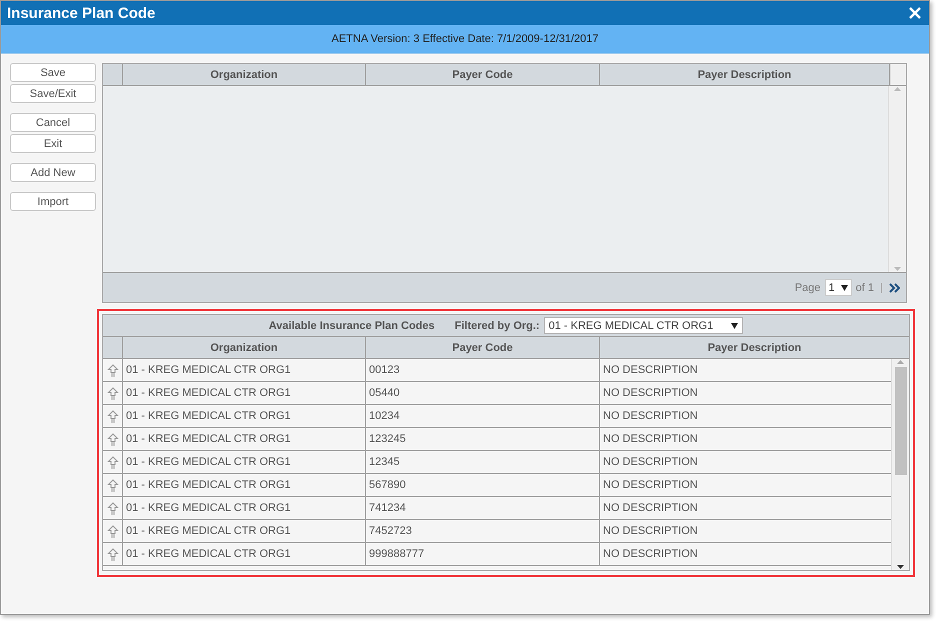  I want to click on payer-code-cell: 7452723, so click(483, 531).